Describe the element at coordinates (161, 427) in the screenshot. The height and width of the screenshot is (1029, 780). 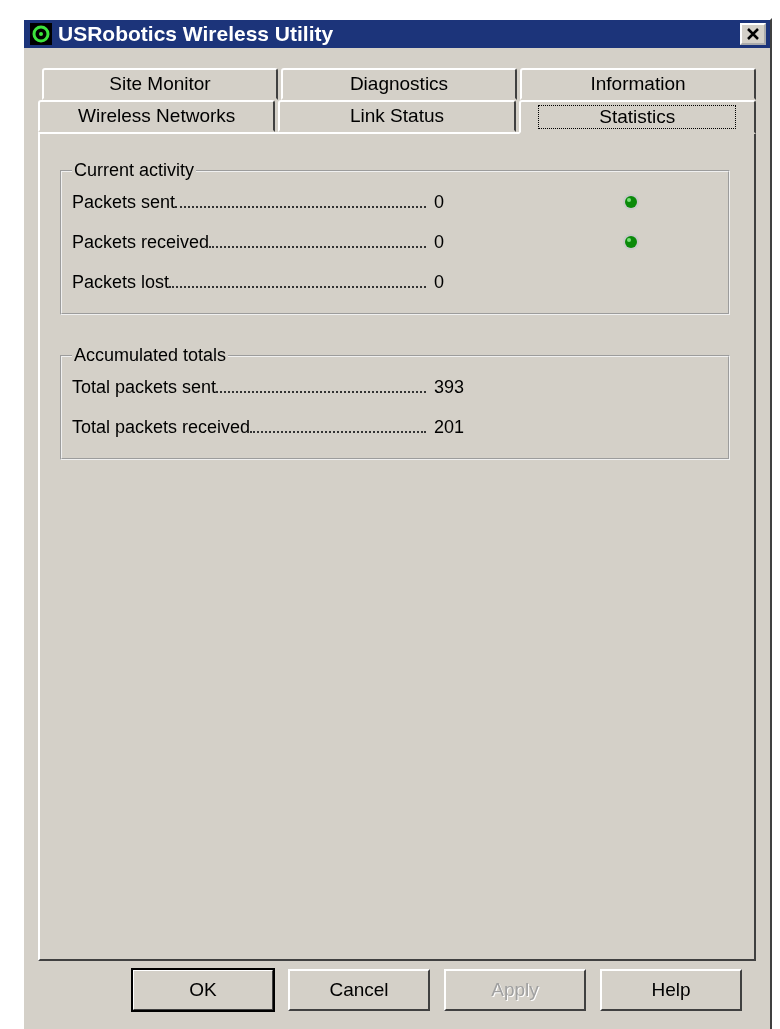
I see `stat-label: Total packets received` at that location.